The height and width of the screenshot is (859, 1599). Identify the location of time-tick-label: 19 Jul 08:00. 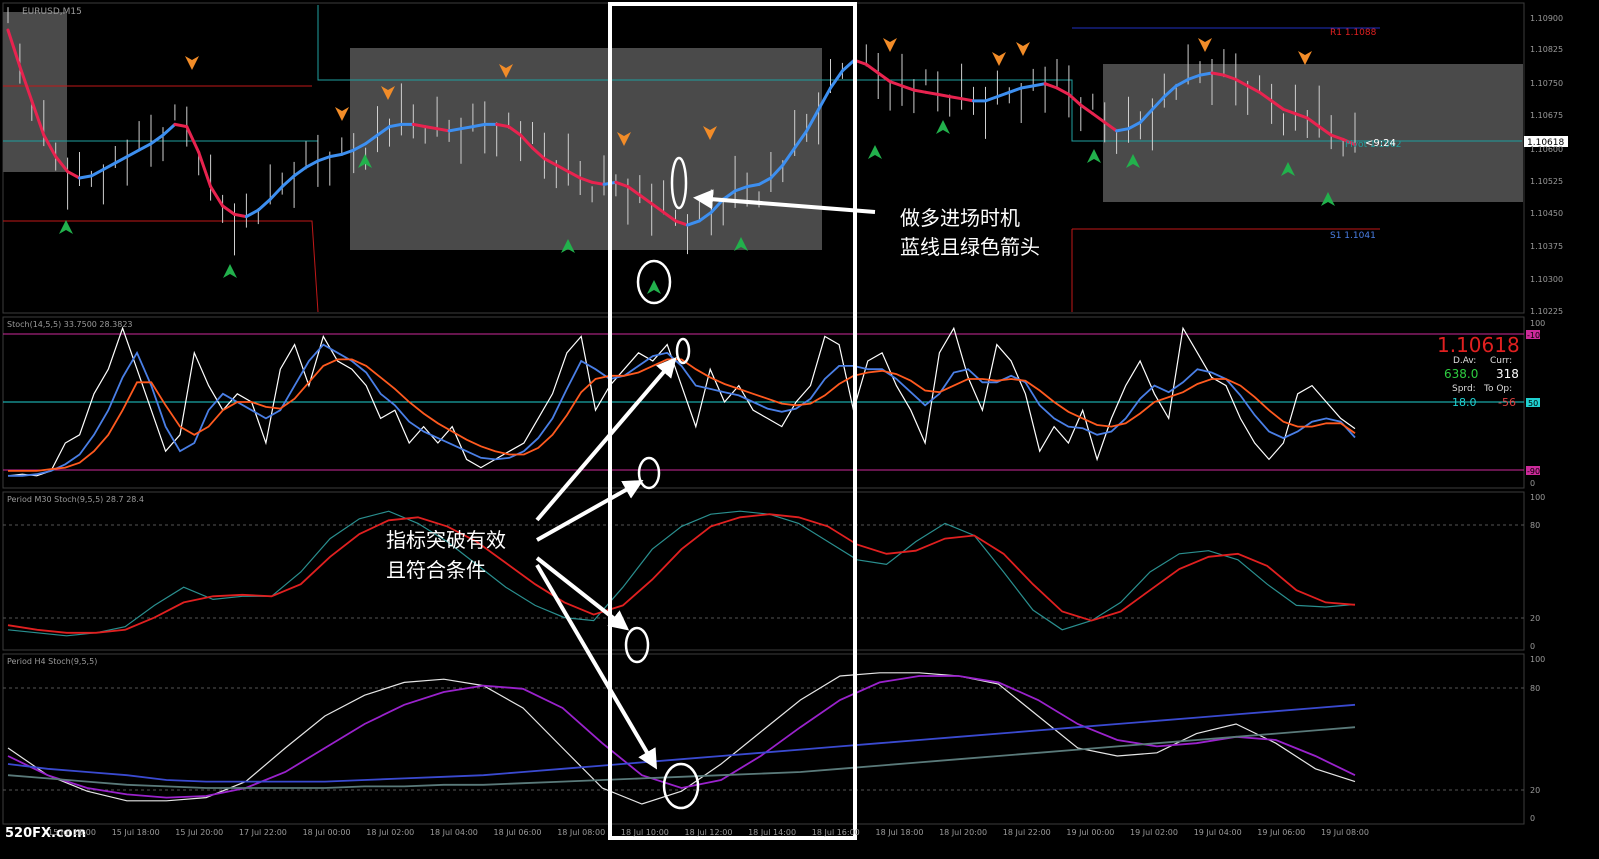
(1345, 832).